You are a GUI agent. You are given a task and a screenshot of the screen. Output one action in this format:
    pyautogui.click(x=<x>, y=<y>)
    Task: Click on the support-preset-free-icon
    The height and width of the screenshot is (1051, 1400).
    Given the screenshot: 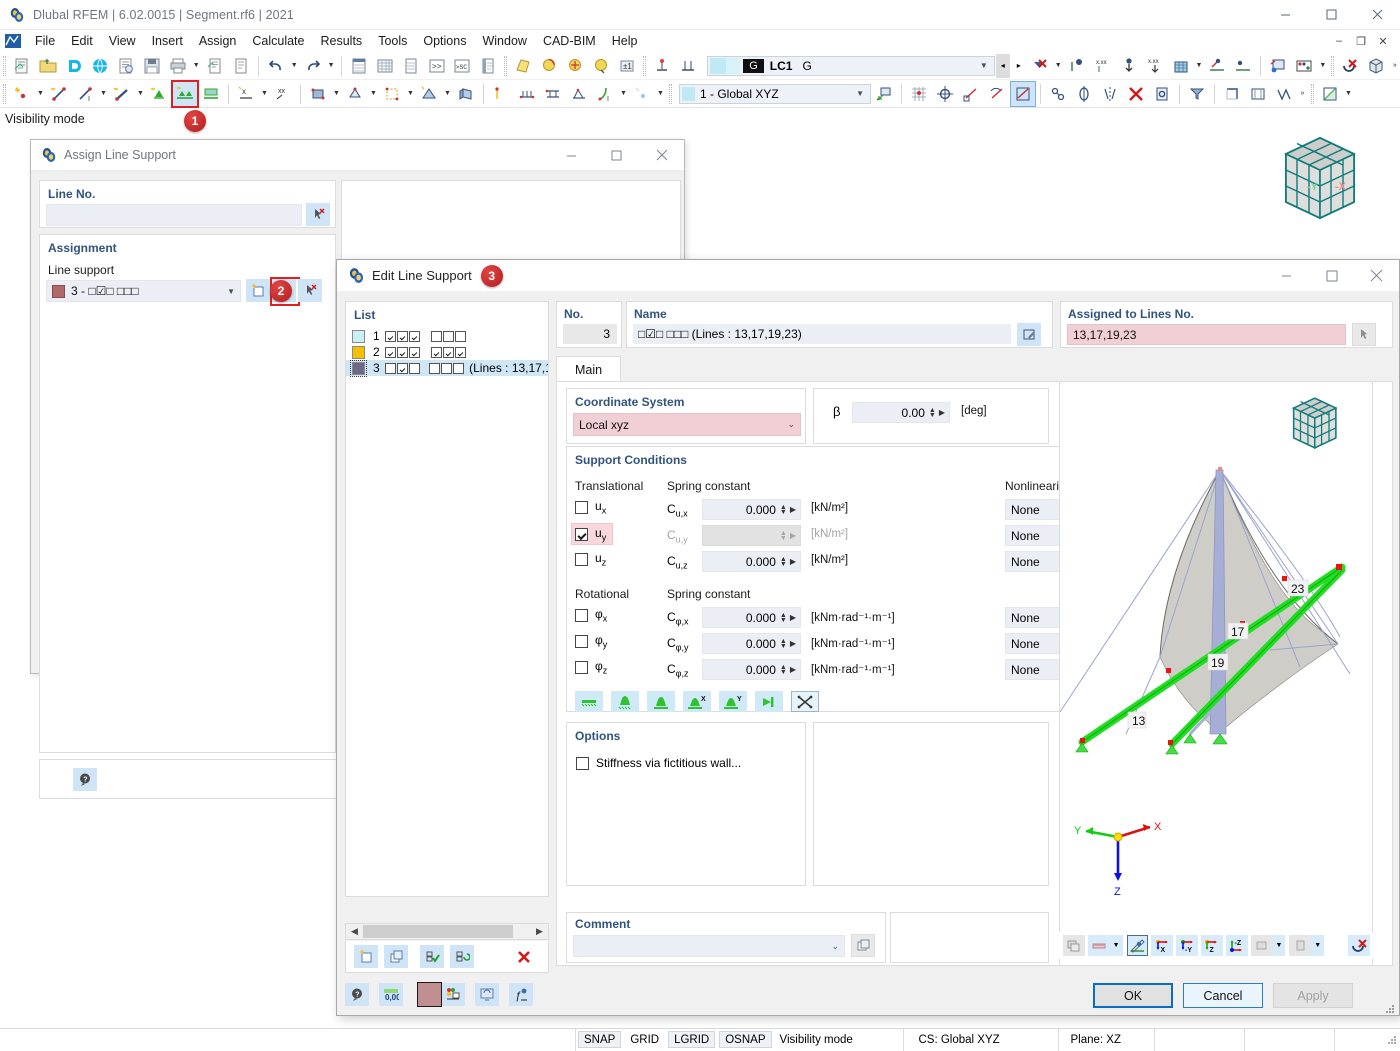 What is the action you would take?
    pyautogui.click(x=589, y=701)
    